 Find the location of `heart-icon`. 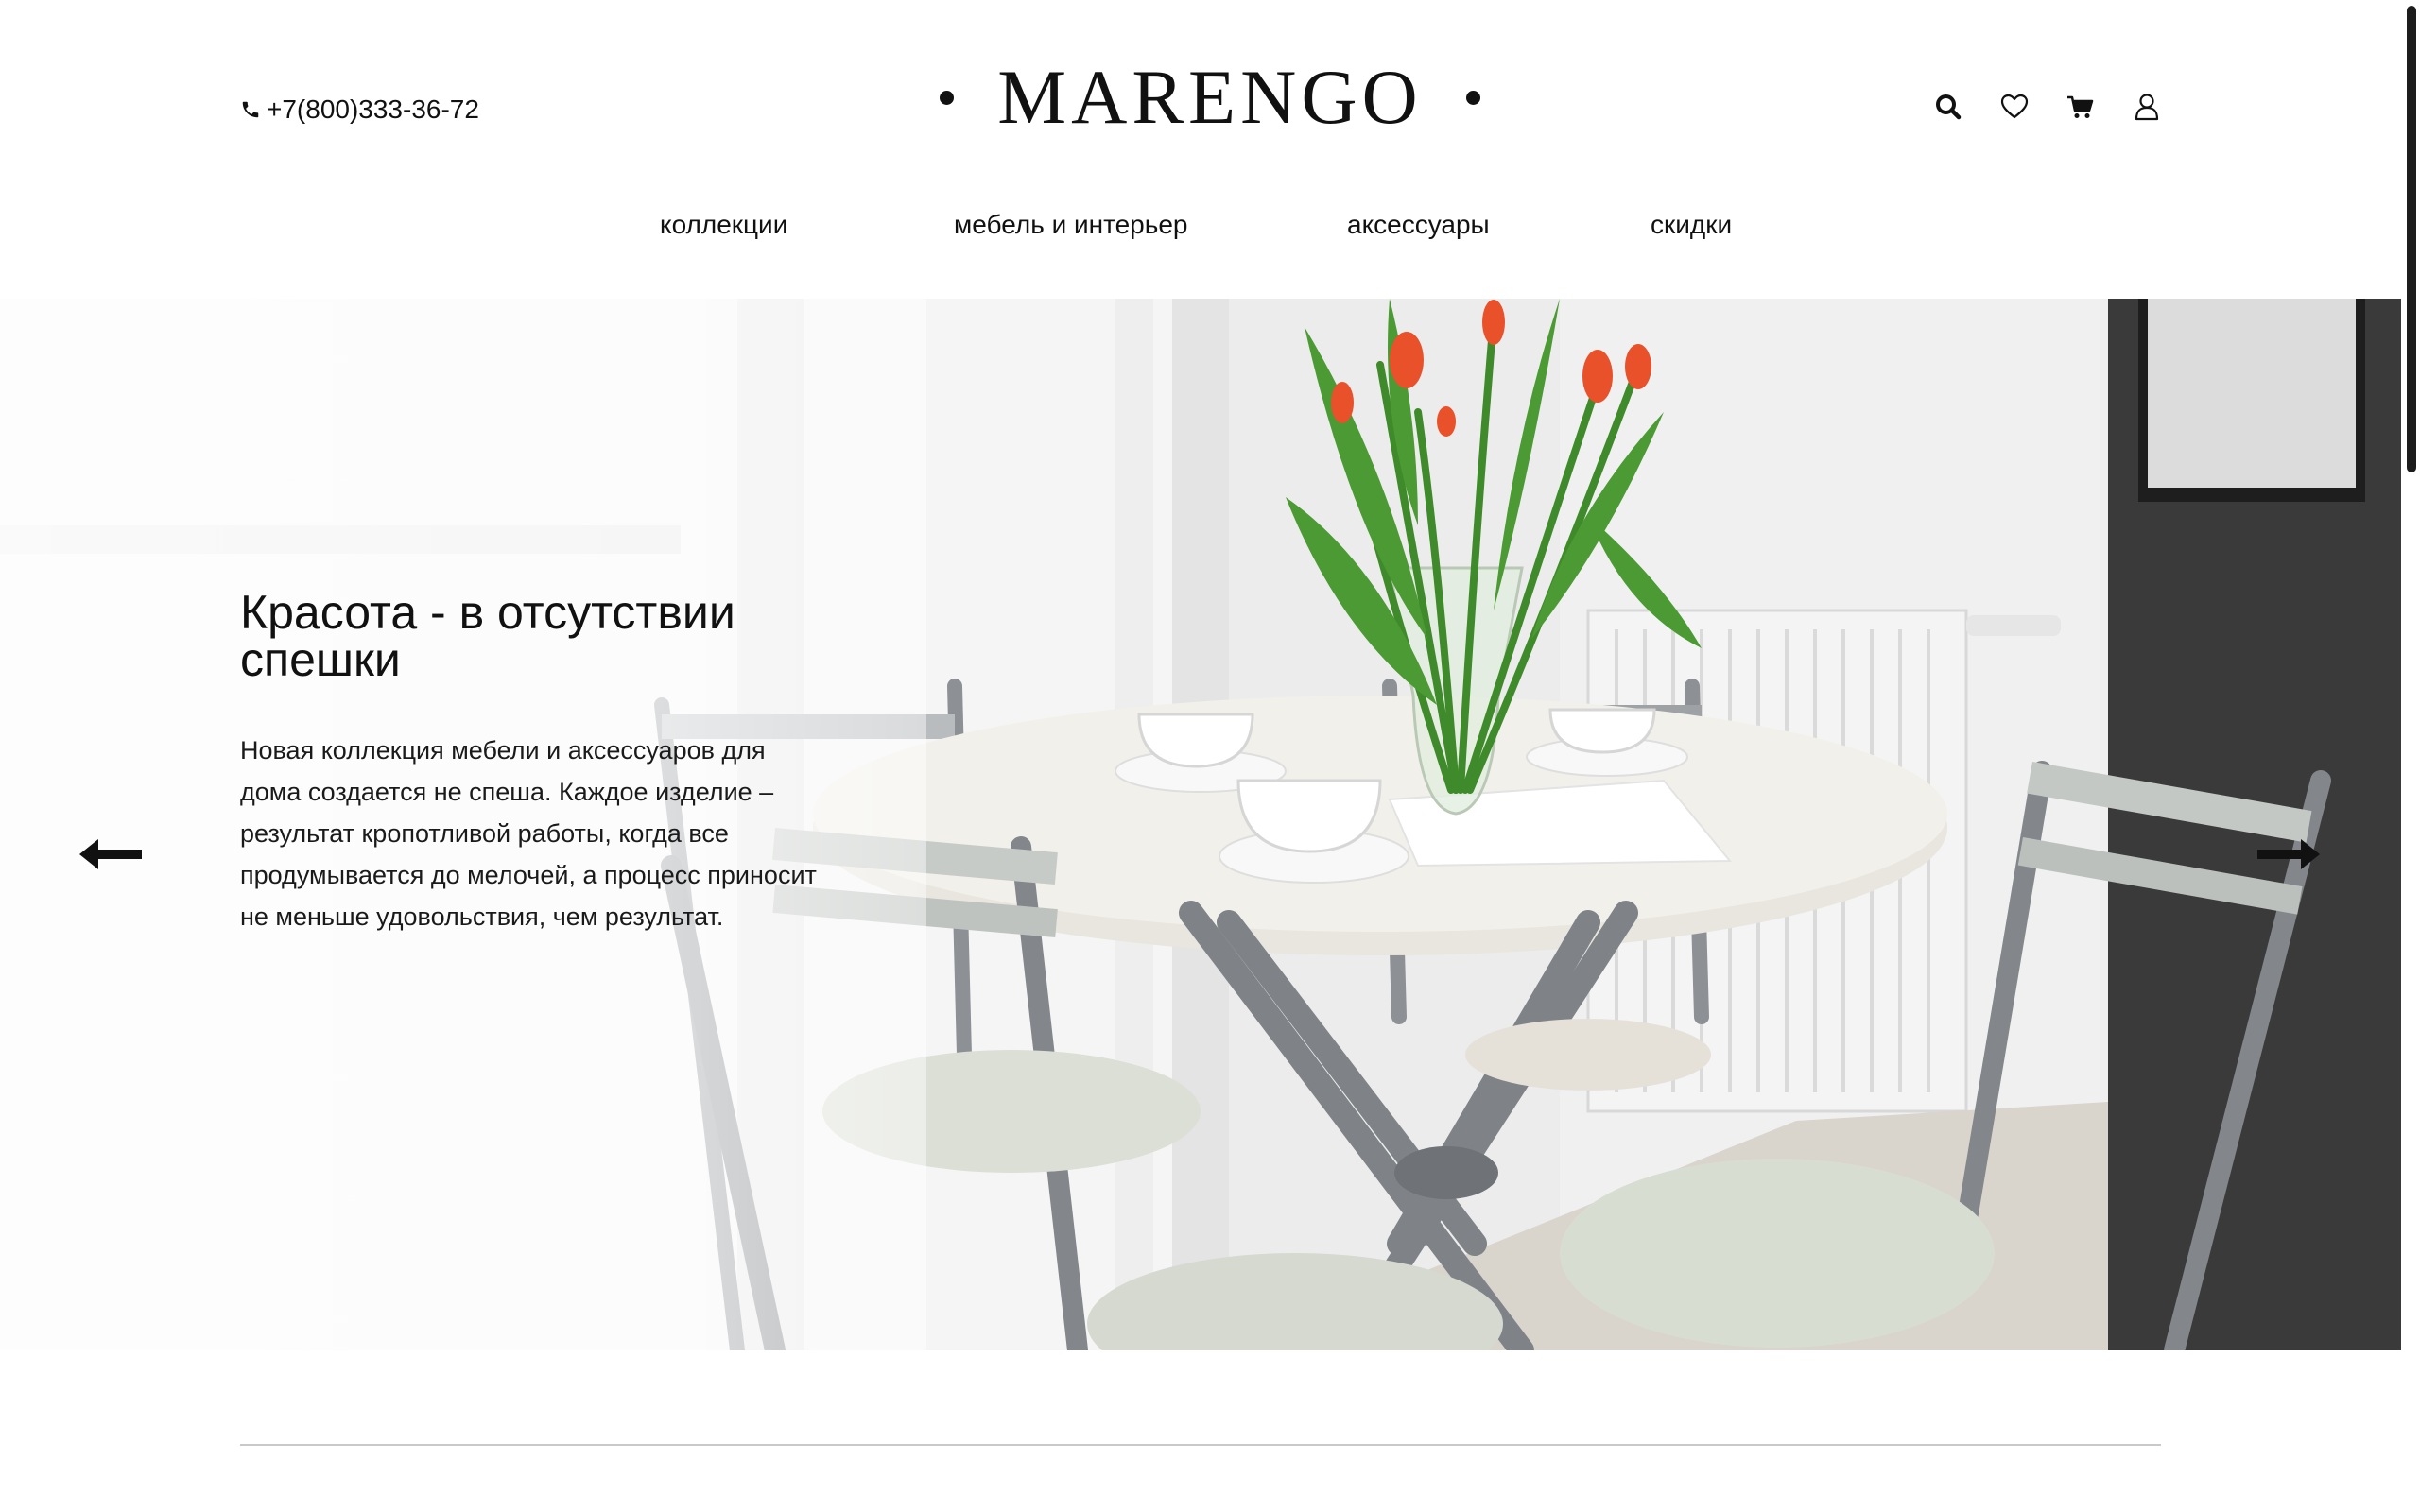

heart-icon is located at coordinates (2014, 107).